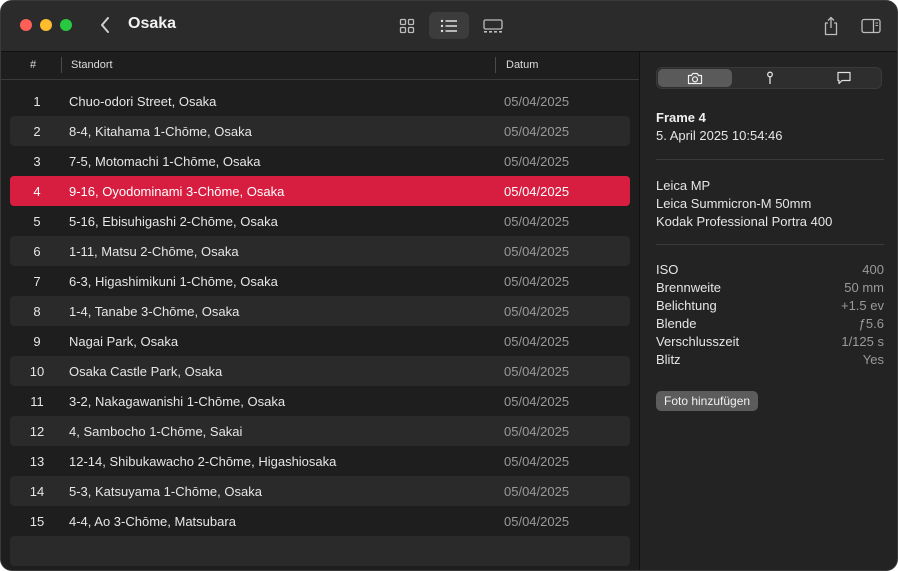 This screenshot has width=898, height=571. Describe the element at coordinates (719, 135) in the screenshot. I see `frame-datetime: 5. April 2025 10:54:46` at that location.